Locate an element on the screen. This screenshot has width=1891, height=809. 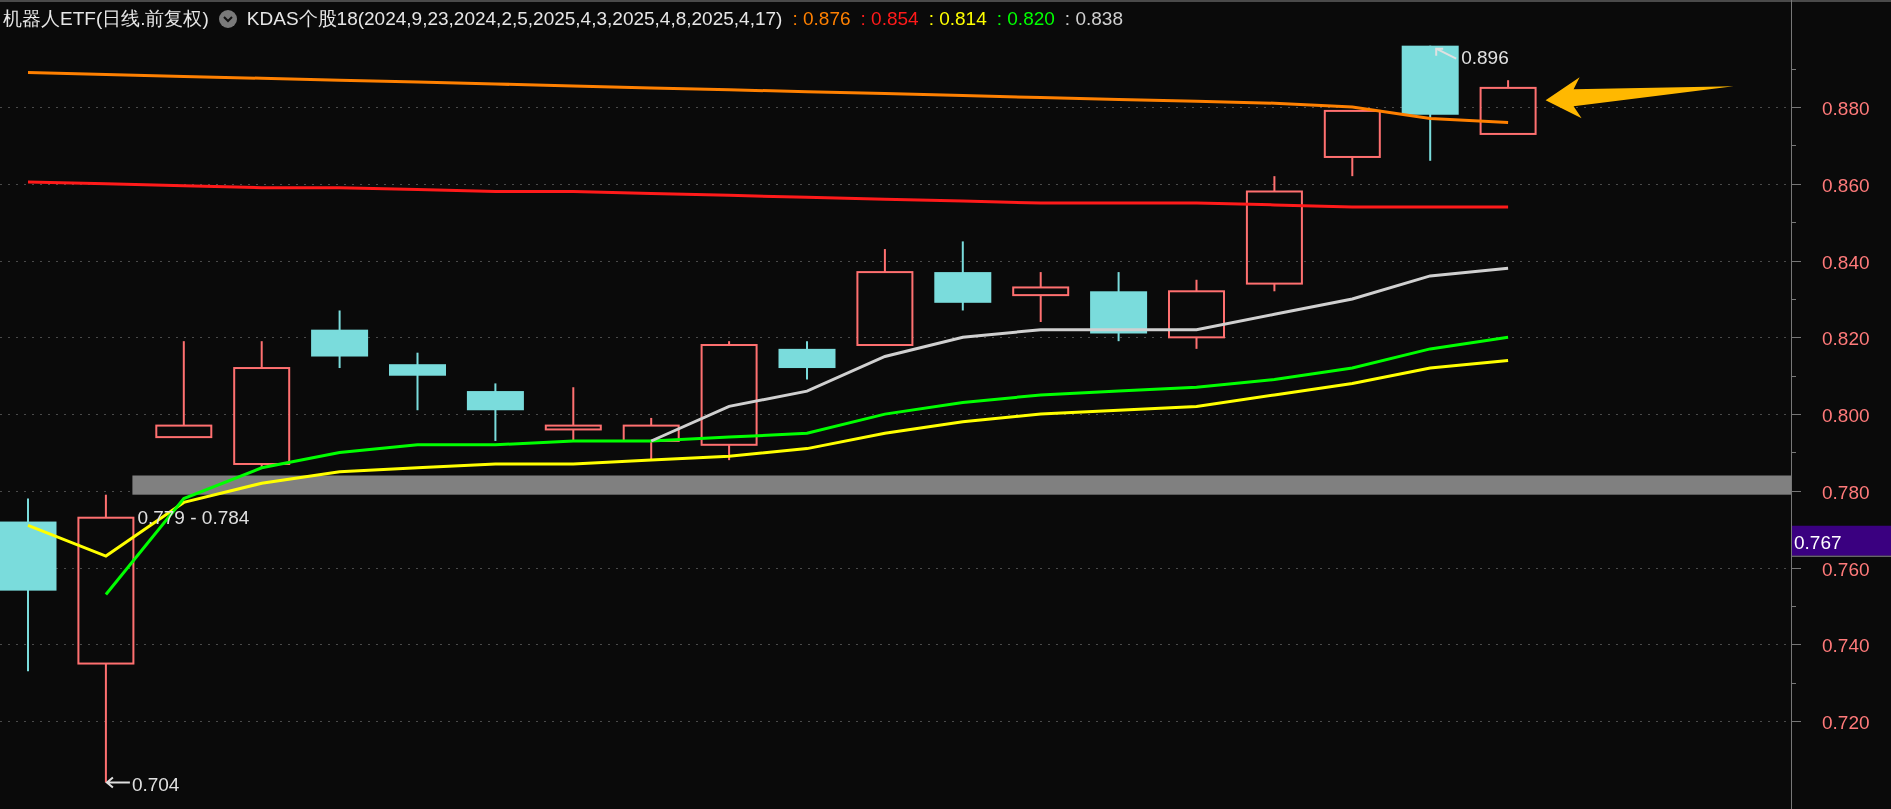
axis-label: 0.880 is located at coordinates (1846, 108).